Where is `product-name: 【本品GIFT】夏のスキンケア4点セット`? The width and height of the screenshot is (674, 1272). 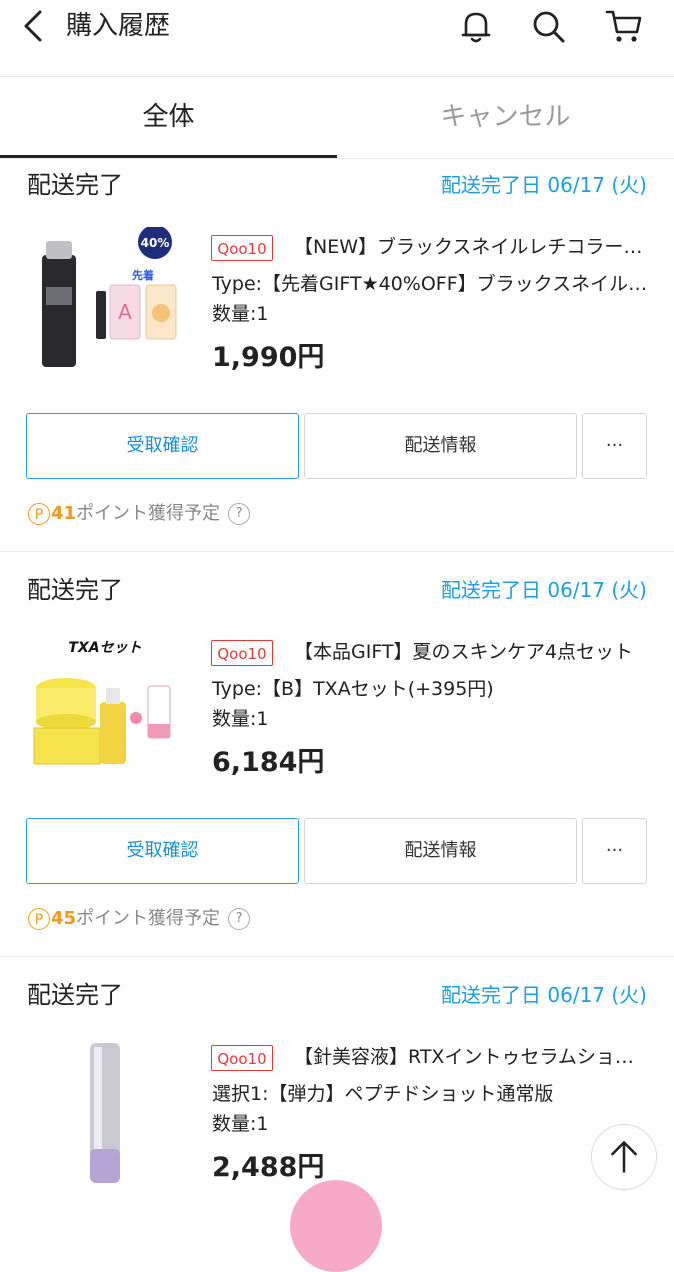
product-name: 【本品GIFT】夏のスキンケア4点セット is located at coordinates (473, 652).